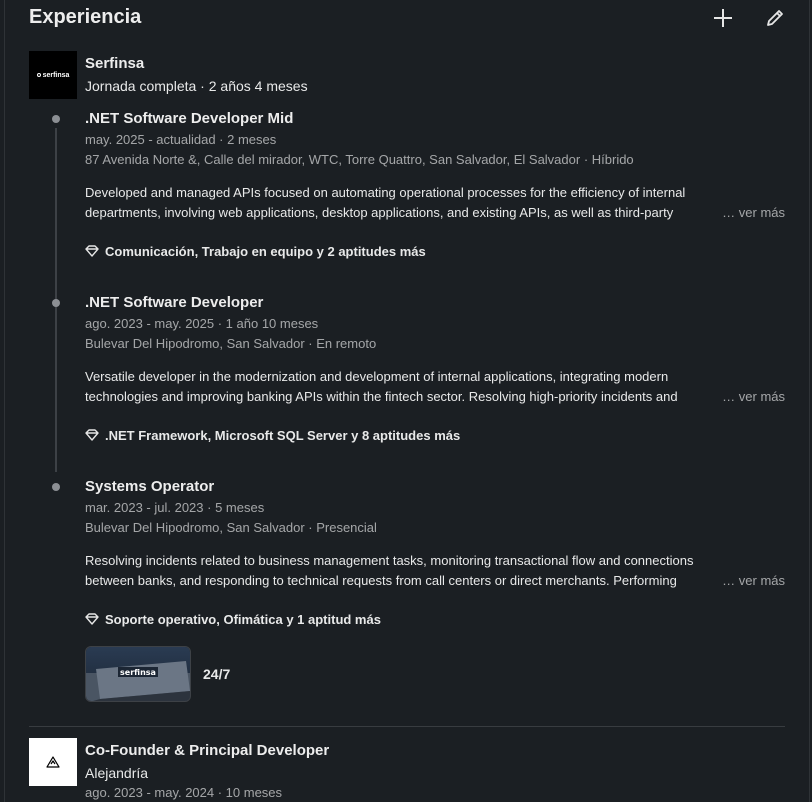 The height and width of the screenshot is (802, 812). What do you see at coordinates (409, 18) in the screenshot?
I see `section-header: Experiencia` at bounding box center [409, 18].